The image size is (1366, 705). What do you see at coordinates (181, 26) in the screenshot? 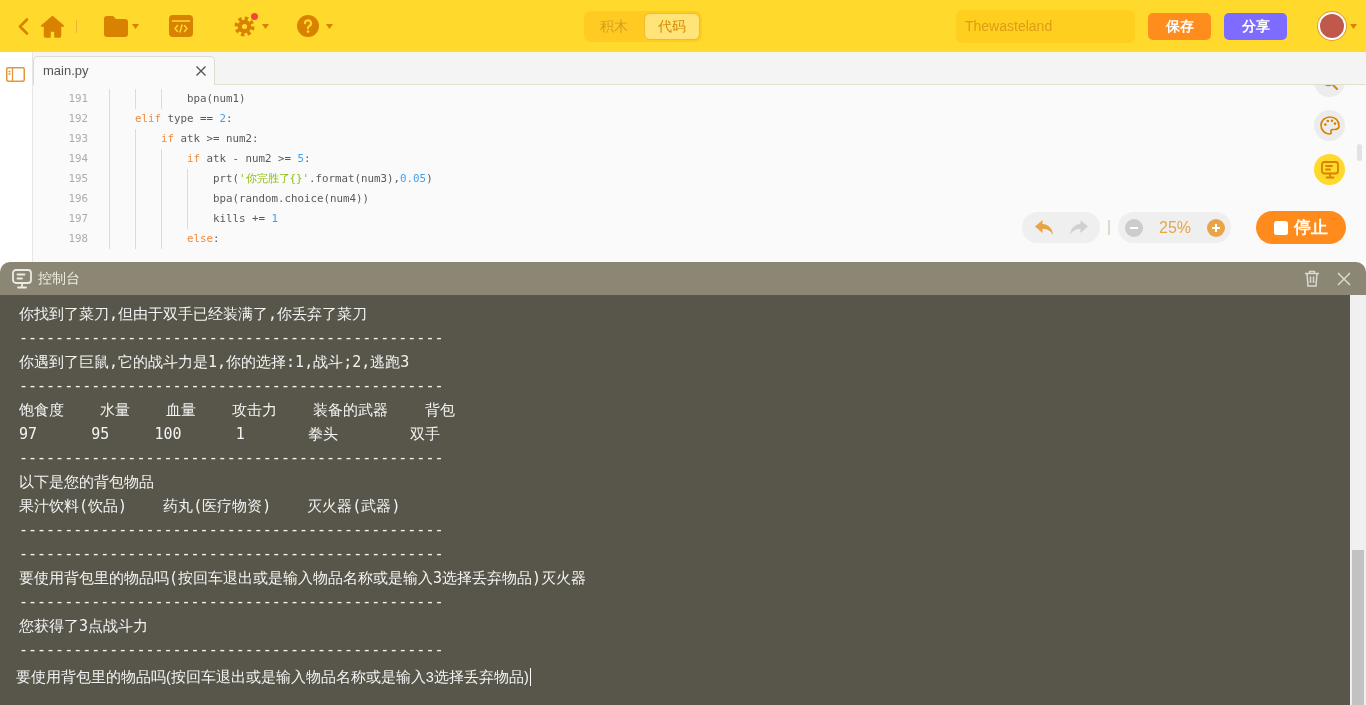
I see `code-window-icon` at bounding box center [181, 26].